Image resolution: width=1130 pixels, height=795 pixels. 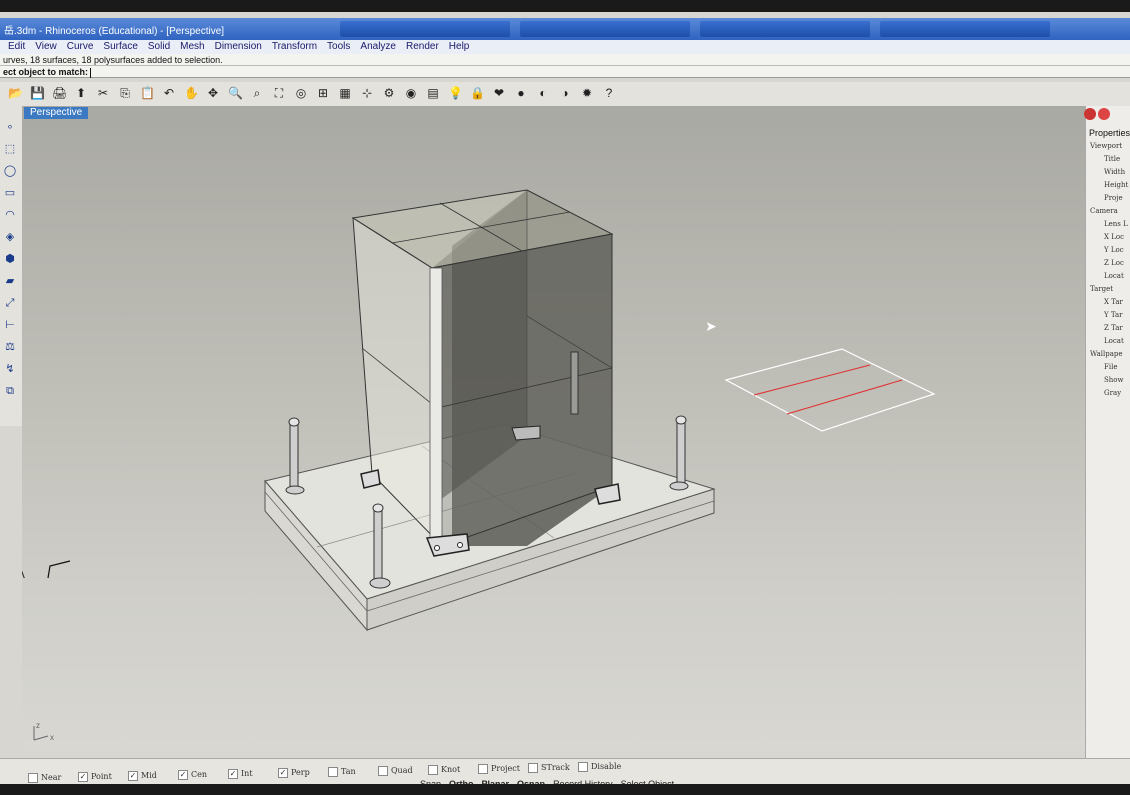 I want to click on rectangle-icon: ▭, so click(x=10, y=193).